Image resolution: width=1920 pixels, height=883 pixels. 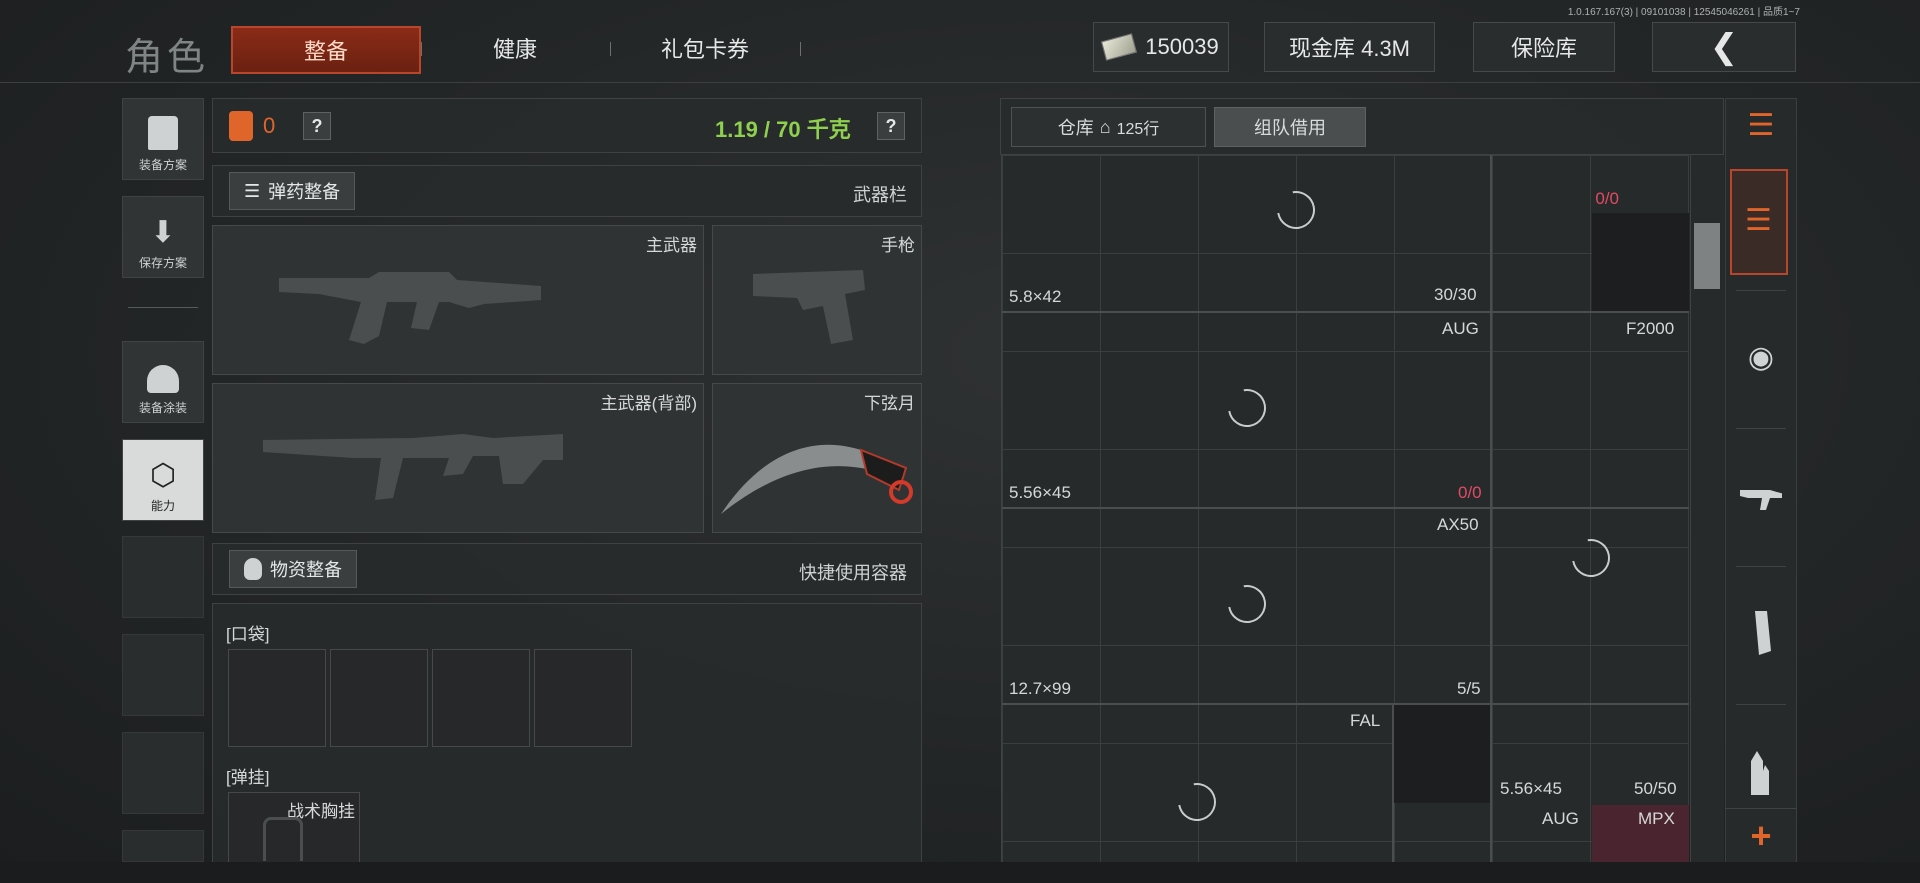 I want to click on item-name: FAL, so click(x=1365, y=720).